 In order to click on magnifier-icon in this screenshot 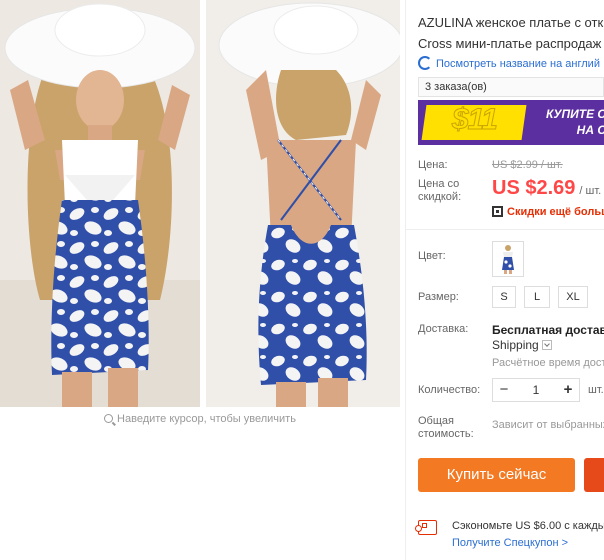, I will do `click(109, 418)`.